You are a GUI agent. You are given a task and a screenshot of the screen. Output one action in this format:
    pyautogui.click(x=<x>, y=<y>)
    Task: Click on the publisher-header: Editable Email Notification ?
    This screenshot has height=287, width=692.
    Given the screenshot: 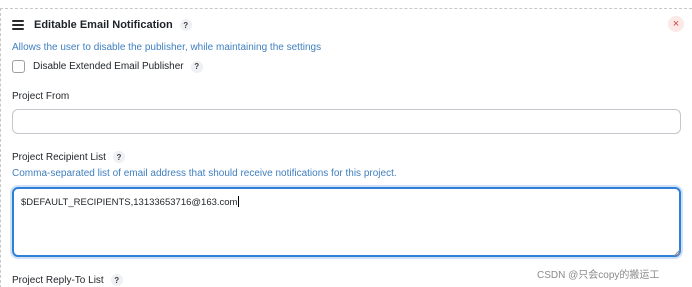 What is the action you would take?
    pyautogui.click(x=102, y=25)
    